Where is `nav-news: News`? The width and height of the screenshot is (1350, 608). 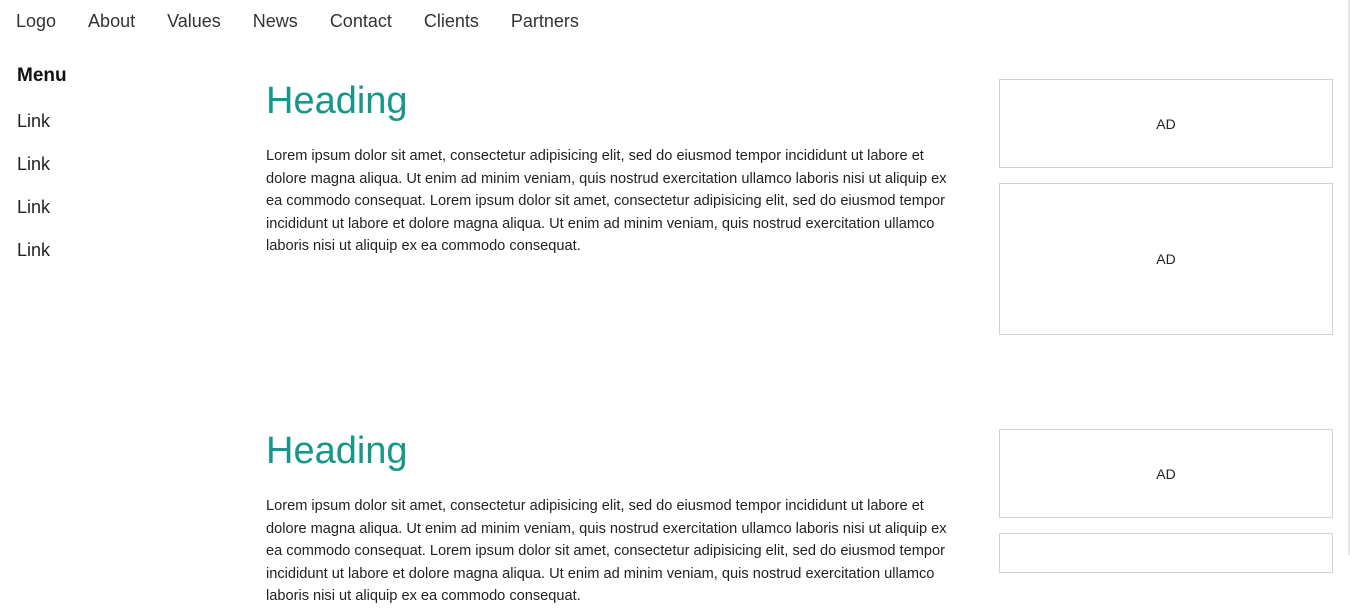 nav-news: News is located at coordinates (275, 21).